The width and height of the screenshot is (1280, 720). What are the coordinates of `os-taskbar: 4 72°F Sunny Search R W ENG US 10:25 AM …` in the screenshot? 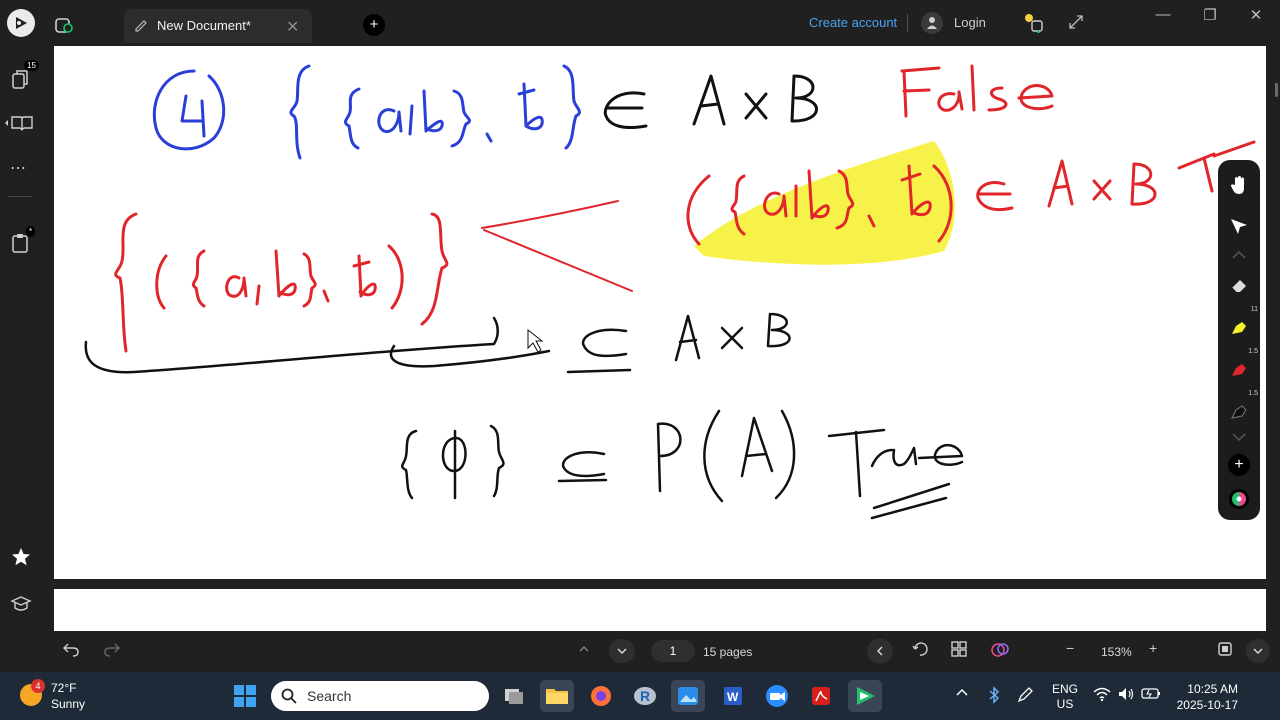 It's located at (640, 696).